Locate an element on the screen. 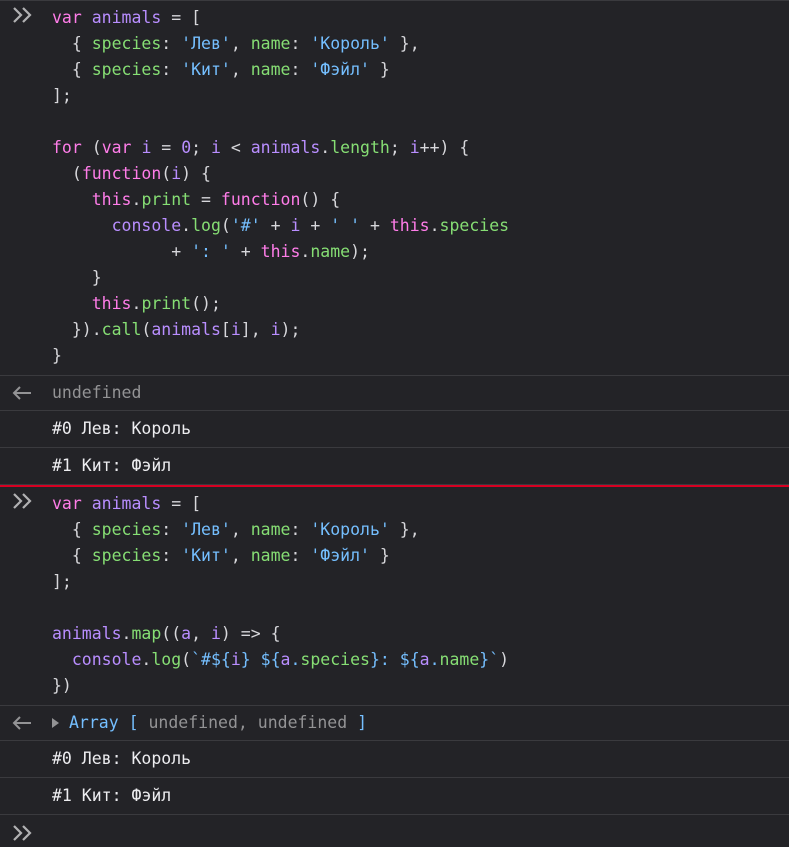  result-value: undefined is located at coordinates (97, 392).